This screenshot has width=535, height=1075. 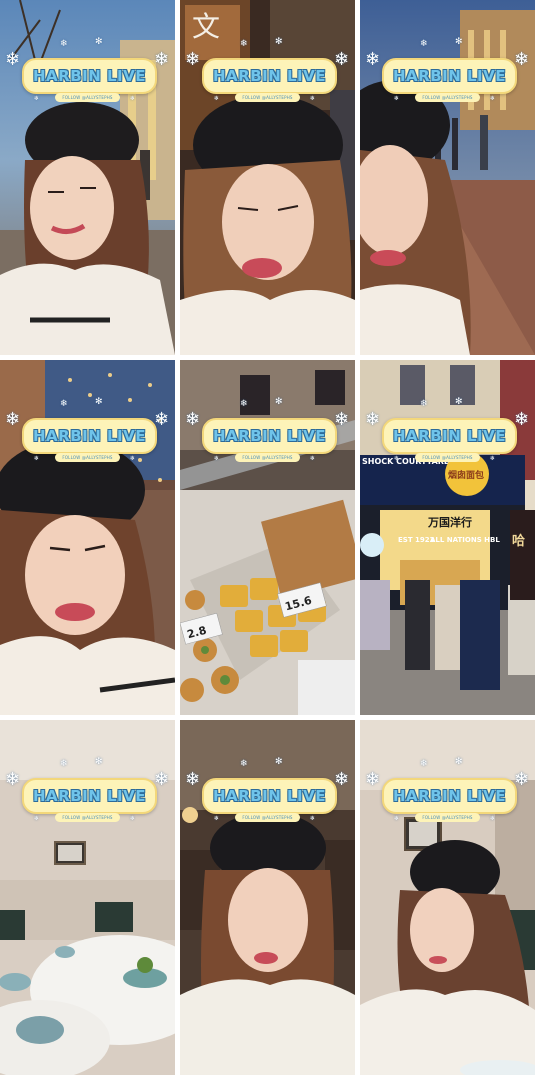 I want to click on shop-vertical-sign: 哈, so click(x=518, y=541).